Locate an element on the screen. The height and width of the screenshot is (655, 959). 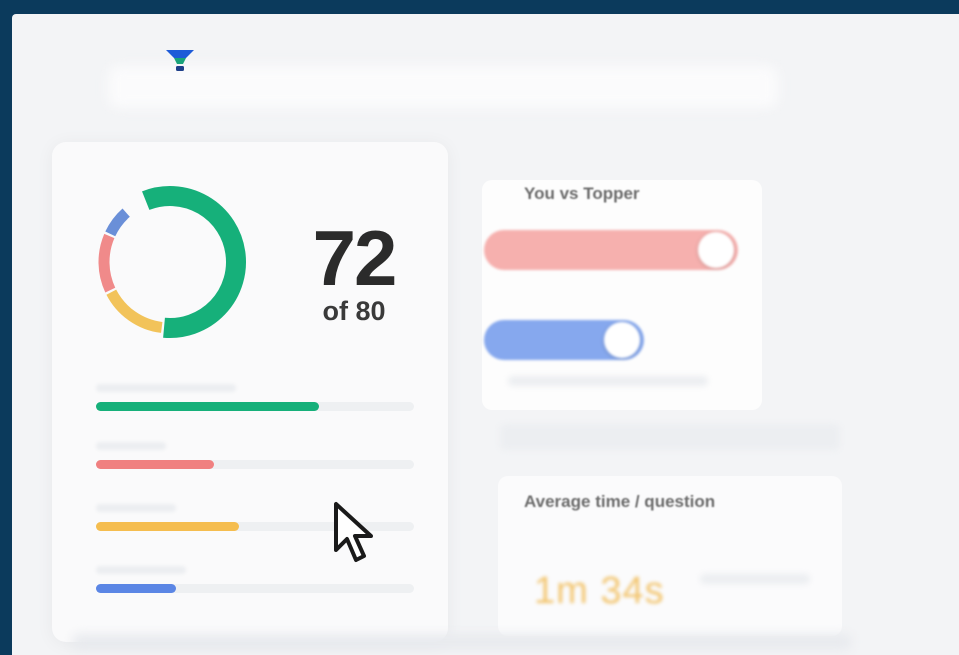
score-donut-chart is located at coordinates (172, 262).